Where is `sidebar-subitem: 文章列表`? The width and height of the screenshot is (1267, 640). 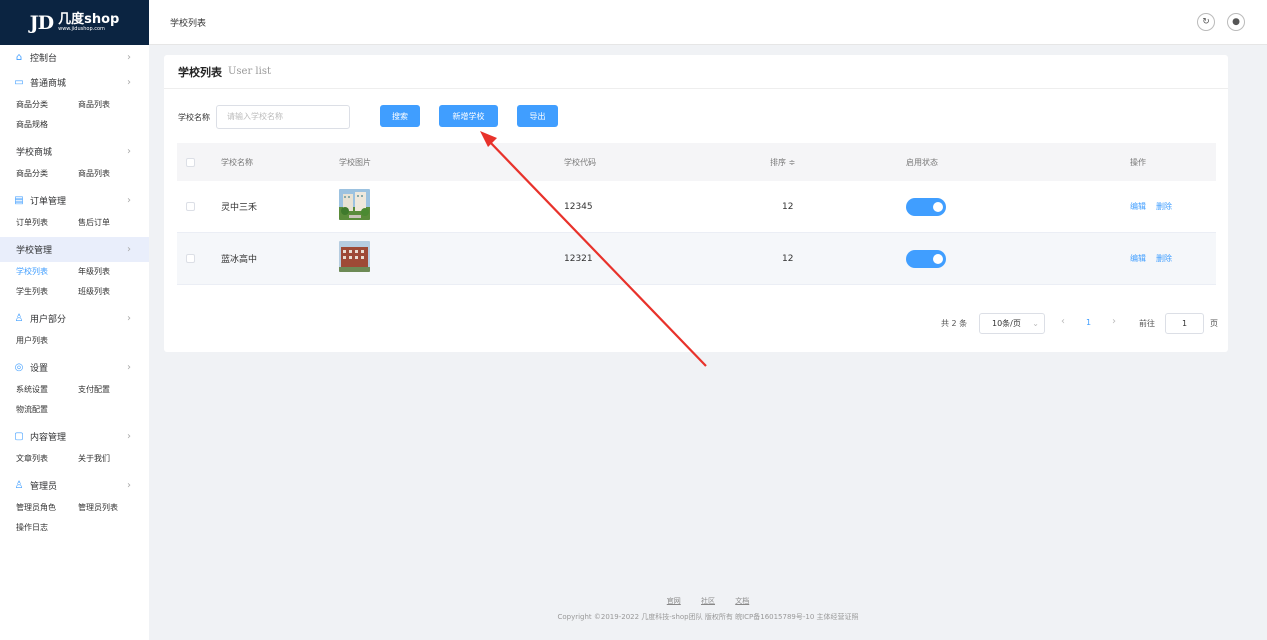 sidebar-subitem: 文章列表 is located at coordinates (47, 459).